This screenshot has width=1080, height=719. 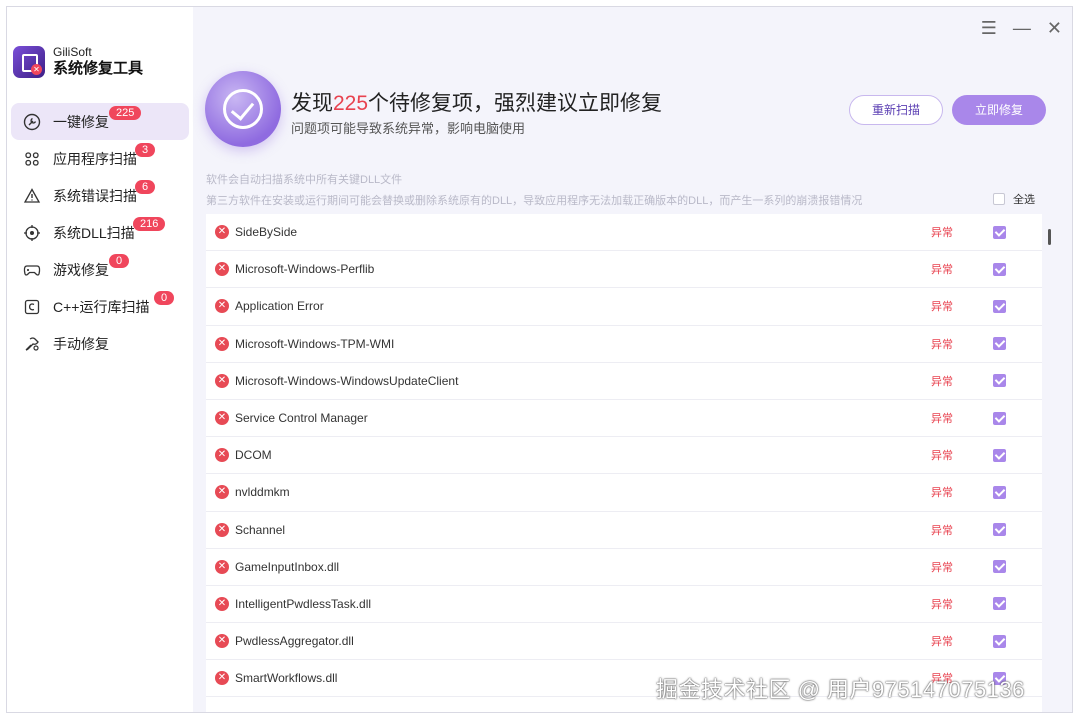 What do you see at coordinates (624, 419) in the screenshot?
I see `table-row: ✕ Service Control Manager 异常` at bounding box center [624, 419].